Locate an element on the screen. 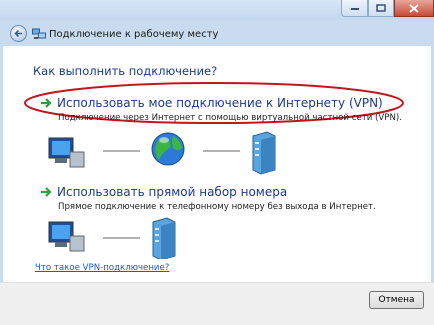  minimize-icon is located at coordinates (354, 9).